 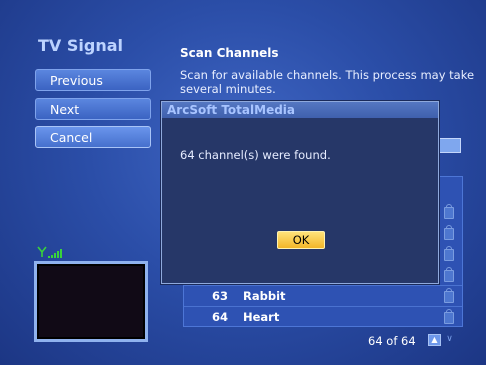 What do you see at coordinates (264, 296) in the screenshot?
I see `channel-name: Rabbit` at bounding box center [264, 296].